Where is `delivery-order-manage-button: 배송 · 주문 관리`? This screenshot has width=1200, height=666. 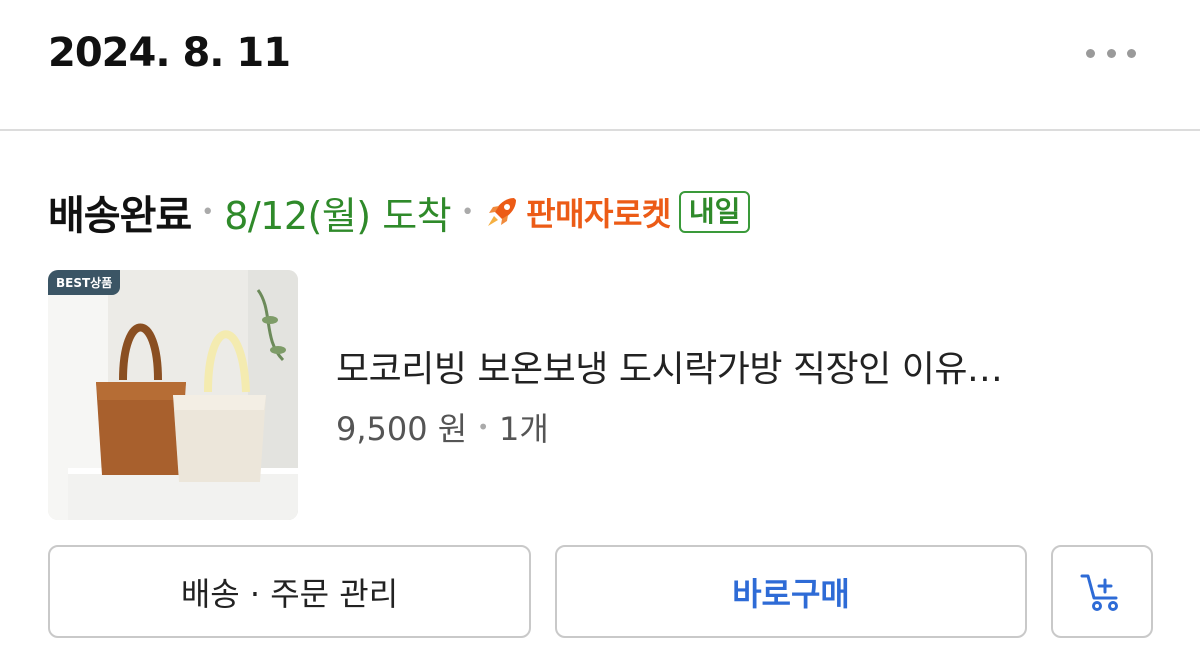 delivery-order-manage-button: 배송 · 주문 관리 is located at coordinates (289, 591).